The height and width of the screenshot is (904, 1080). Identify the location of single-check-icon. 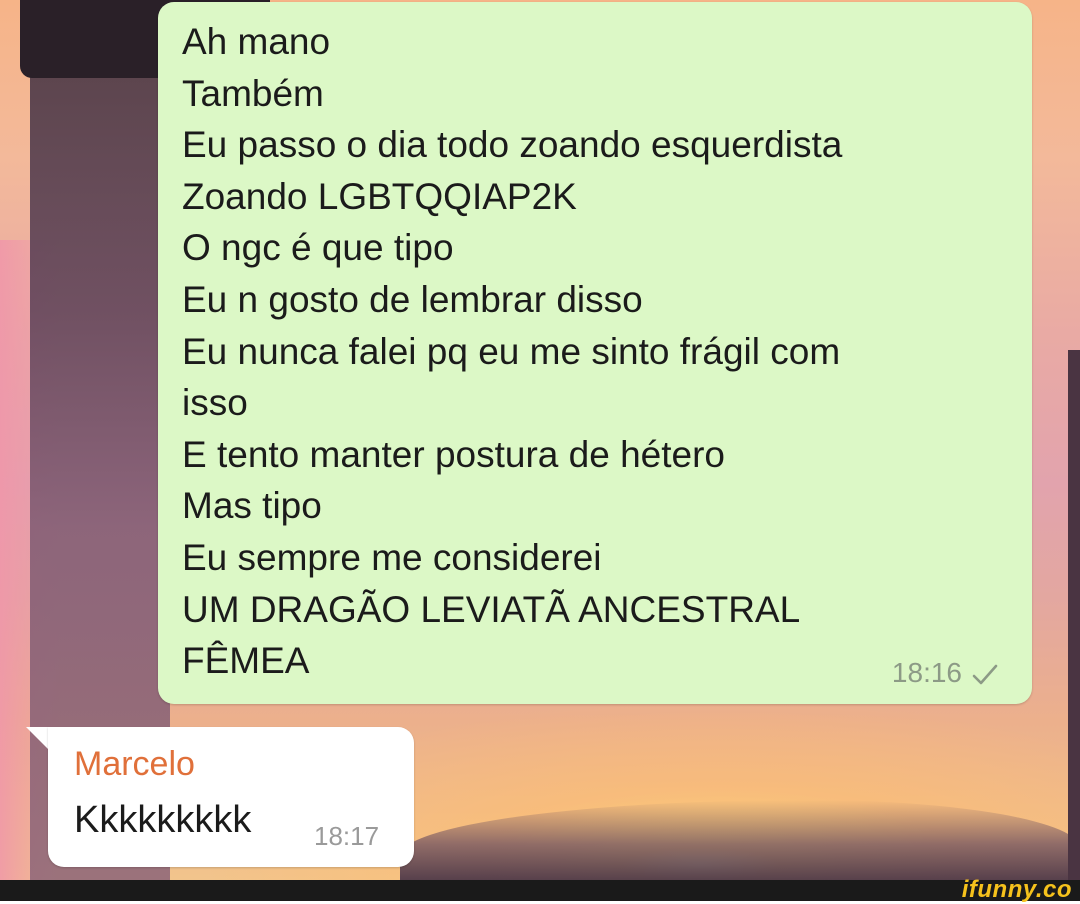
(985, 674).